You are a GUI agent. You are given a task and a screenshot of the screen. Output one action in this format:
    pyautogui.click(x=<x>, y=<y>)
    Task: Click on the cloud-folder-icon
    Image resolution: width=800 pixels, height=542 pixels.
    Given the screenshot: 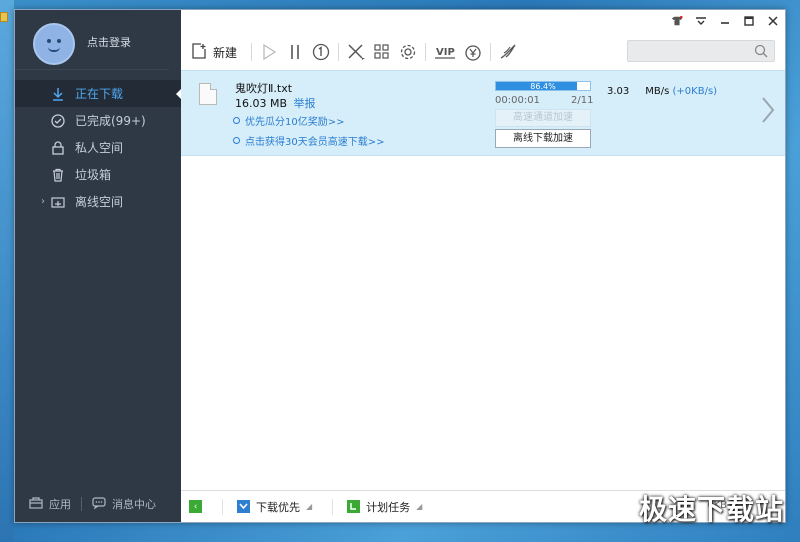 What is the action you would take?
    pyautogui.click(x=58, y=202)
    